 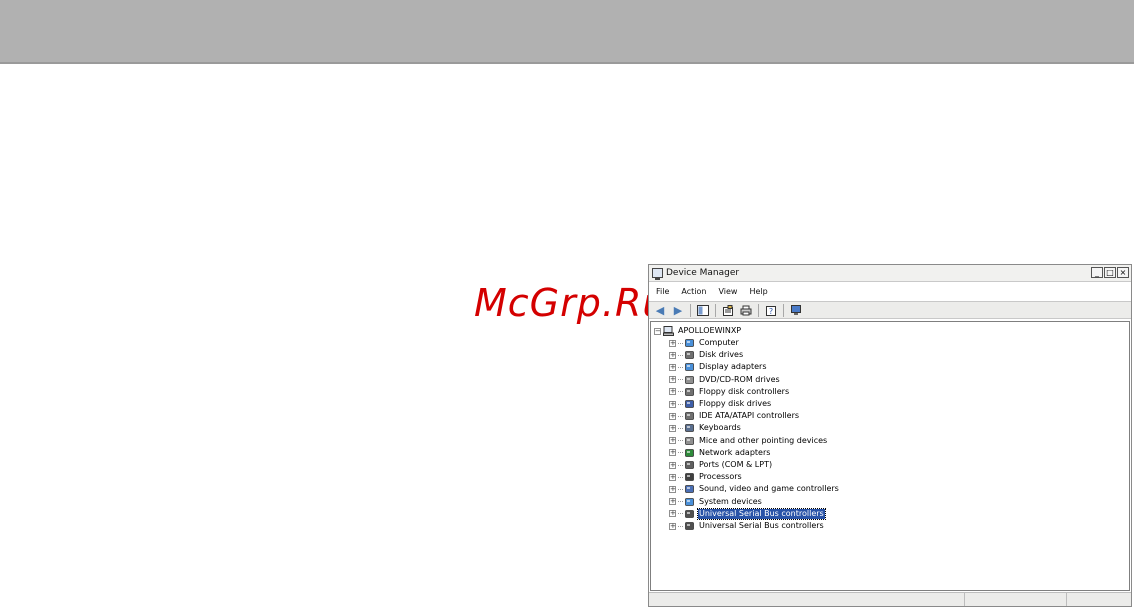 What do you see at coordinates (689, 441) in the screenshot?
I see `mouse-icon` at bounding box center [689, 441].